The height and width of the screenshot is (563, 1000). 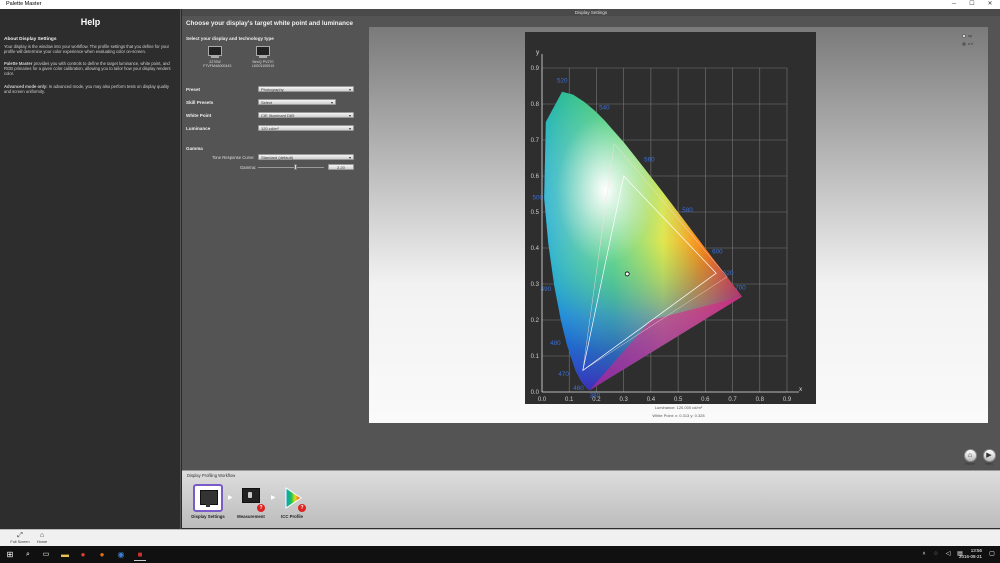 I want to click on bottom-toolbar: ⤢ Full Screen ⌂ Home, so click(x=500, y=537).